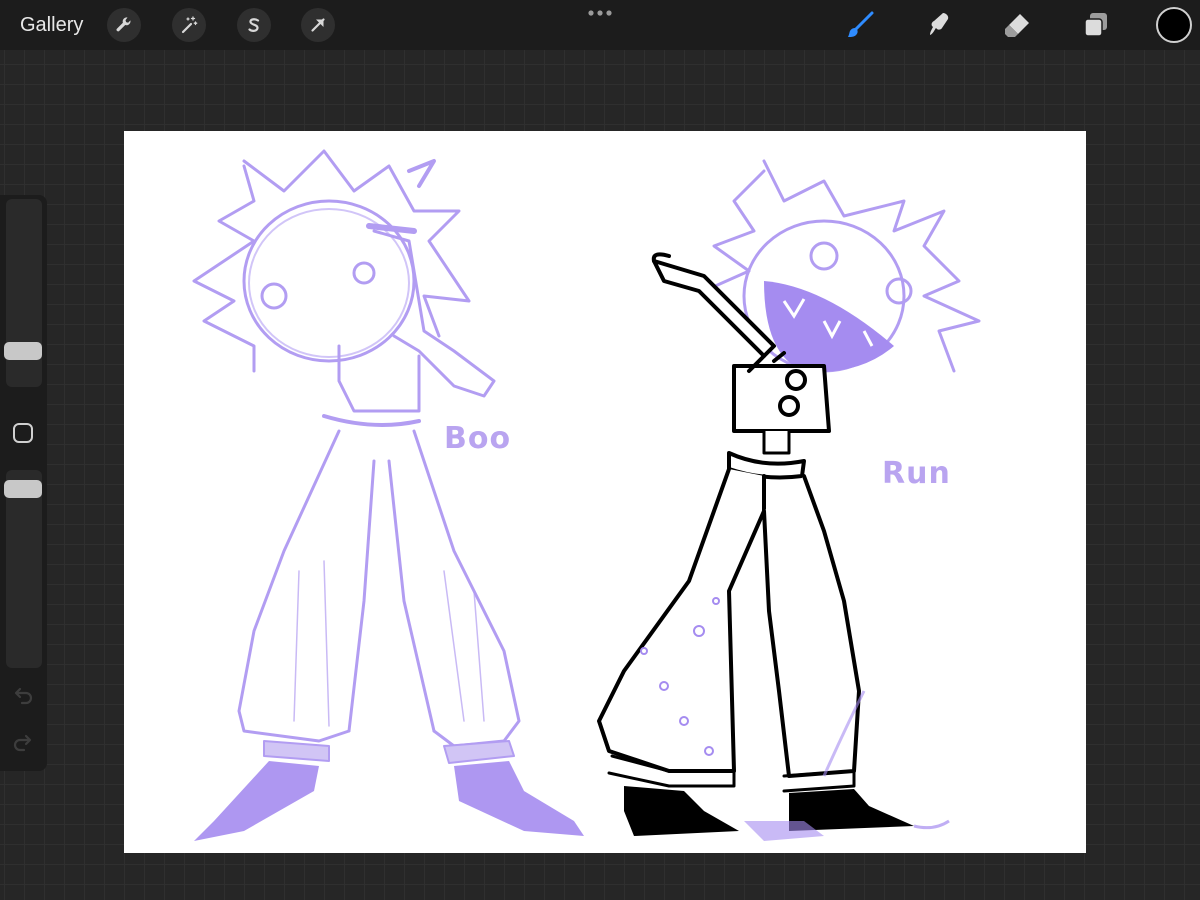 The height and width of the screenshot is (900, 1200). I want to click on transform-button, so click(318, 25).